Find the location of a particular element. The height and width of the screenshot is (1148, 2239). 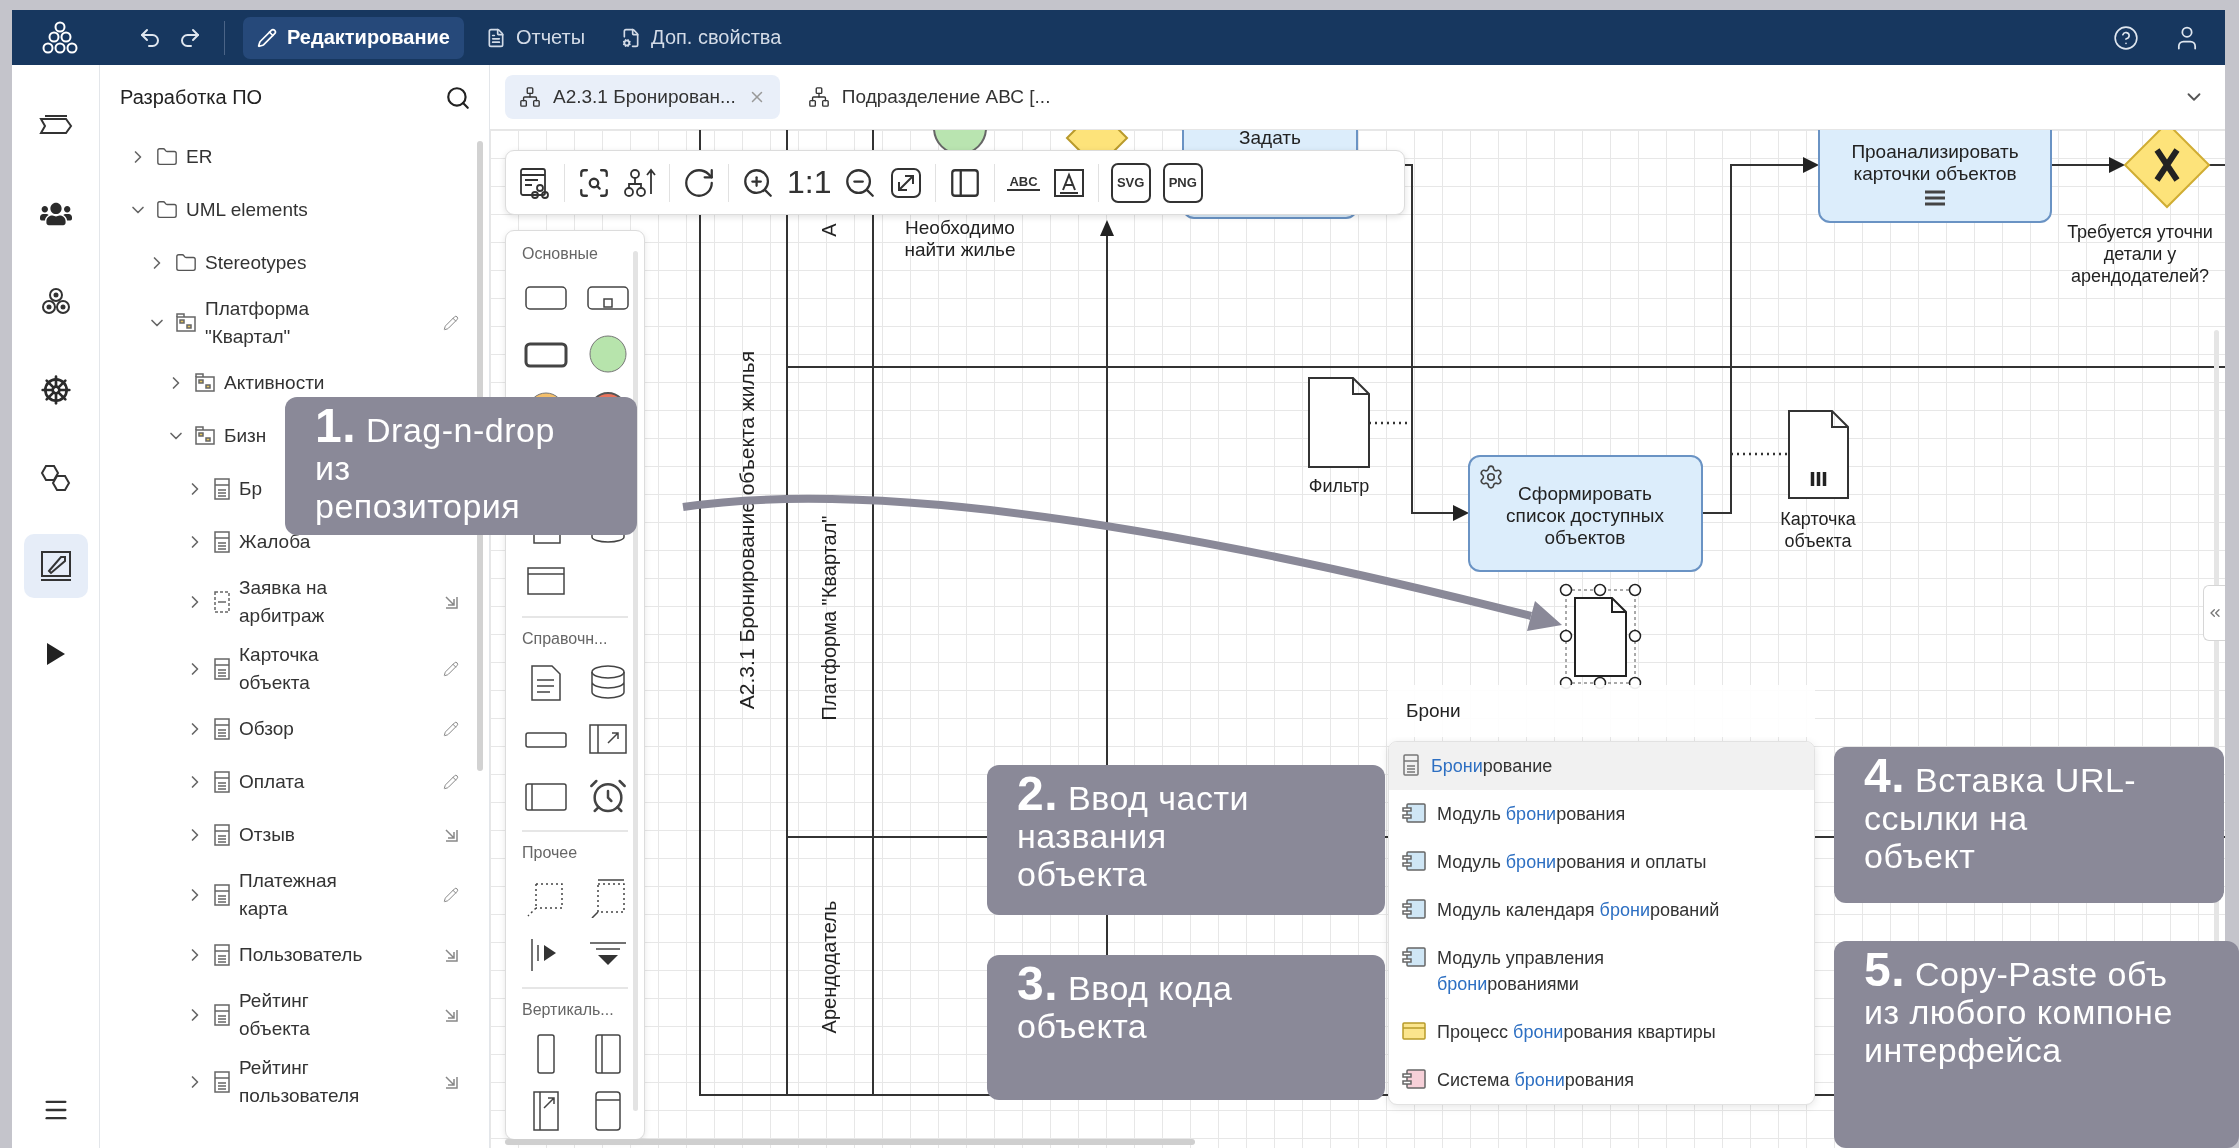

palette-section-title: Прочее is located at coordinates (550, 853).